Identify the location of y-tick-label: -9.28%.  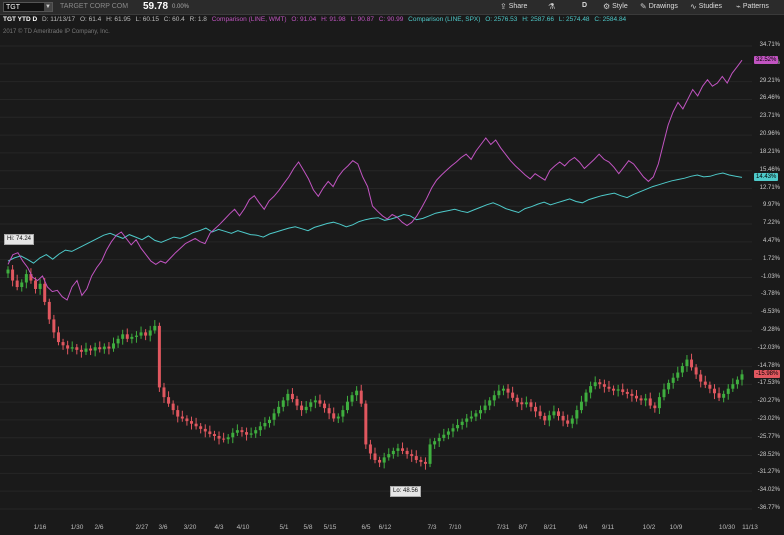
(770, 329).